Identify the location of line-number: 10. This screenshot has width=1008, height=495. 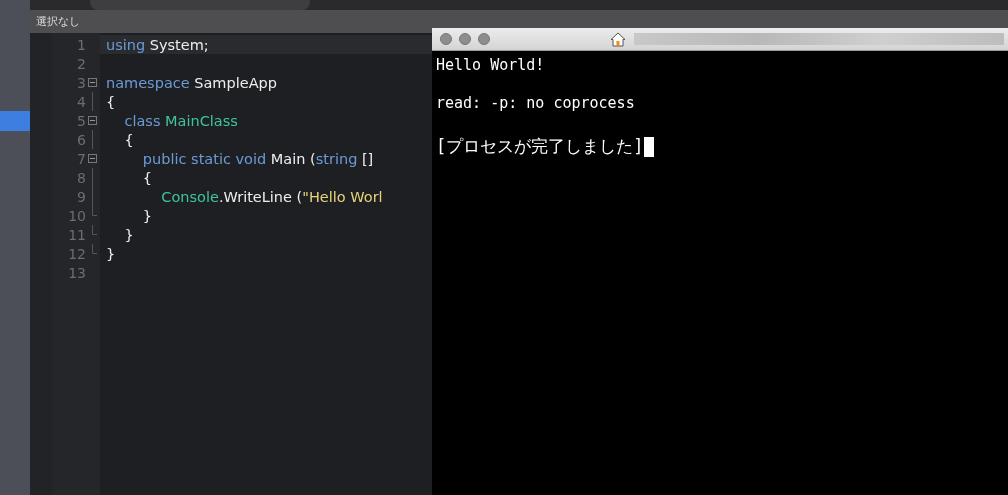
(77, 215).